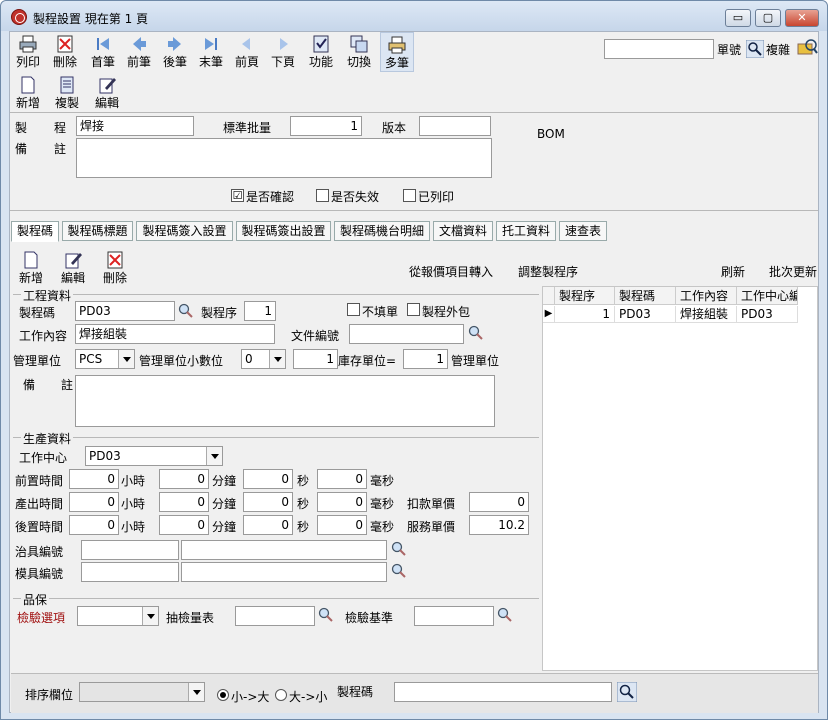 This screenshot has width=828, height=720. I want to click on function-button: 功能, so click(321, 51).